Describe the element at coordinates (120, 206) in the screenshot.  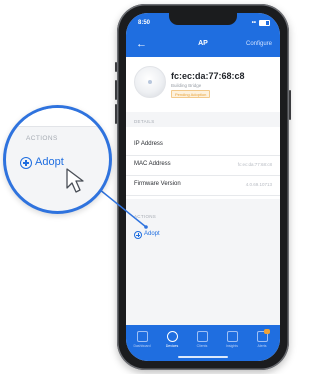
I see `callout-line` at that location.